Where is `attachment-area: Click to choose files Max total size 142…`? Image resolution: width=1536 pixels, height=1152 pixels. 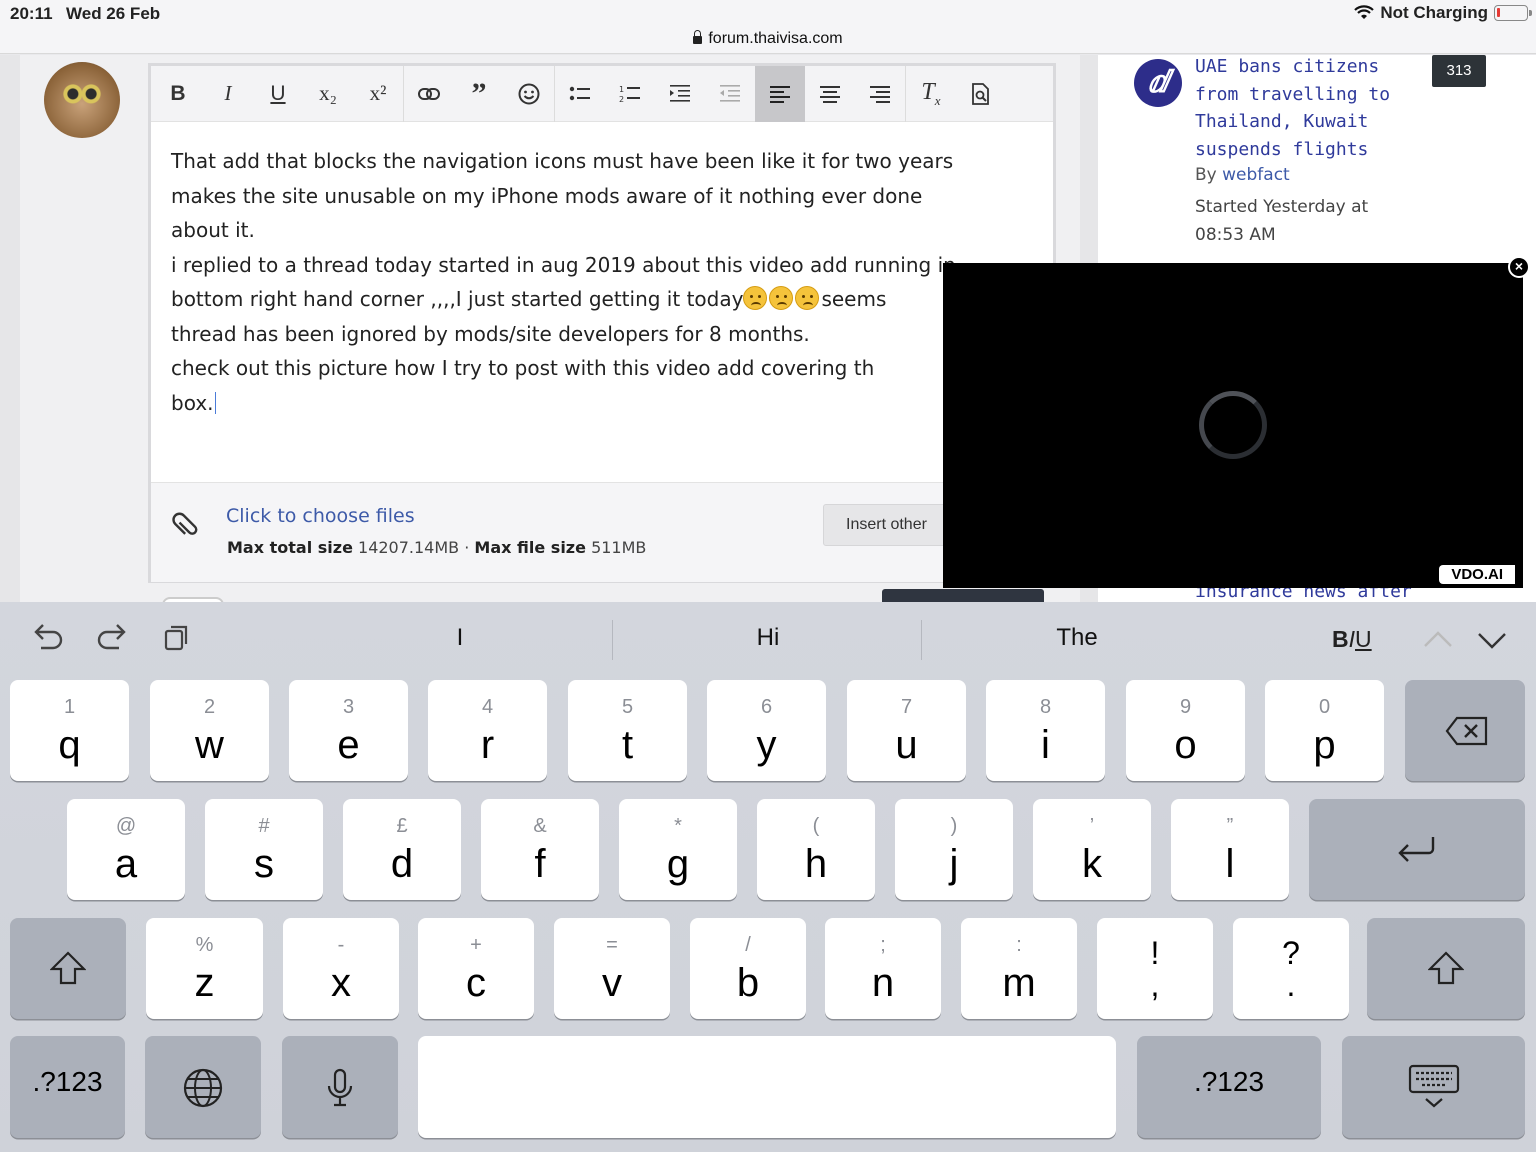 attachment-area: Click to choose files Max total size 142… is located at coordinates (602, 532).